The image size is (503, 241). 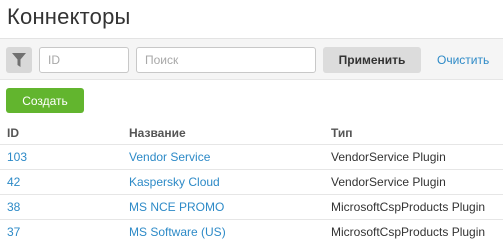 What do you see at coordinates (13, 207) in the screenshot?
I see `row-id-link: 38` at bounding box center [13, 207].